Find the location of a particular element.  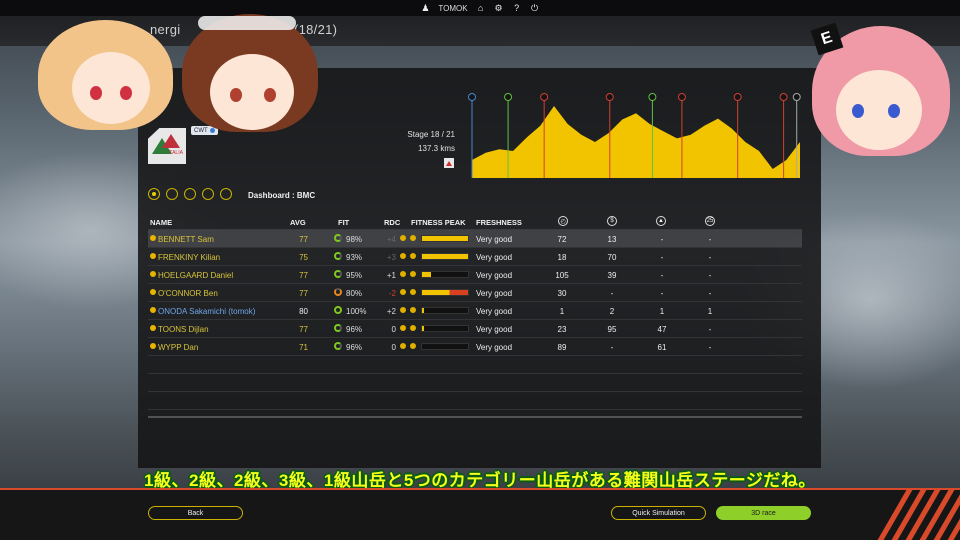

rider-rdc: +1 is located at coordinates (391, 275).